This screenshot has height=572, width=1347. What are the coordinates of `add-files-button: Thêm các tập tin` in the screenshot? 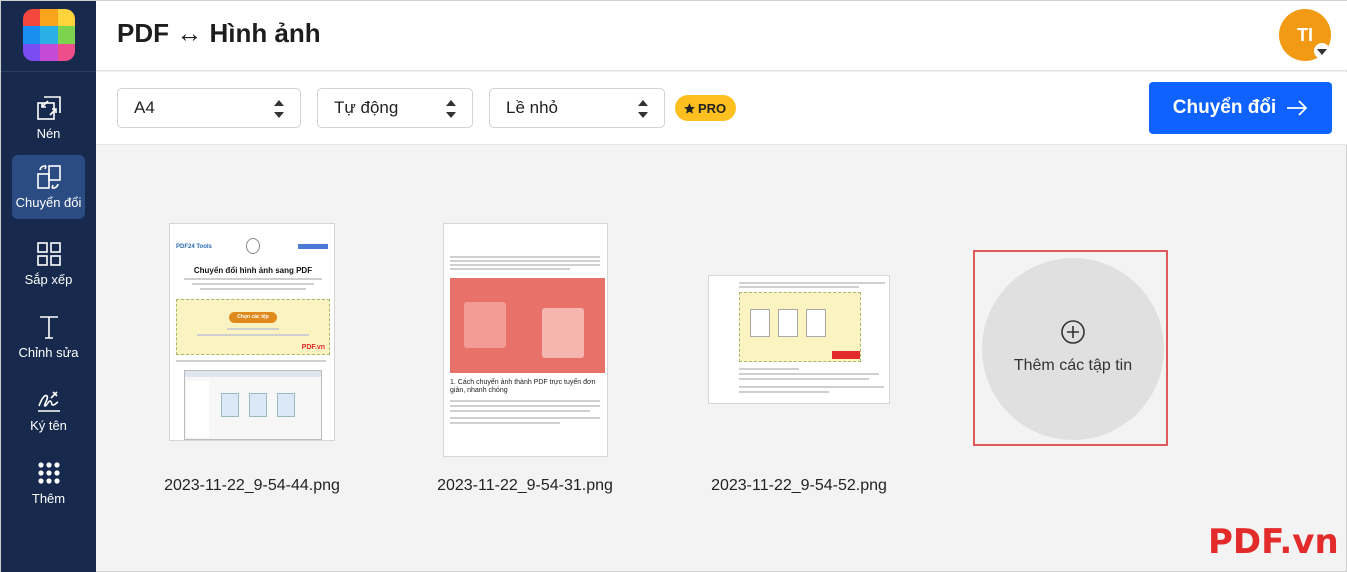 It's located at (1073, 349).